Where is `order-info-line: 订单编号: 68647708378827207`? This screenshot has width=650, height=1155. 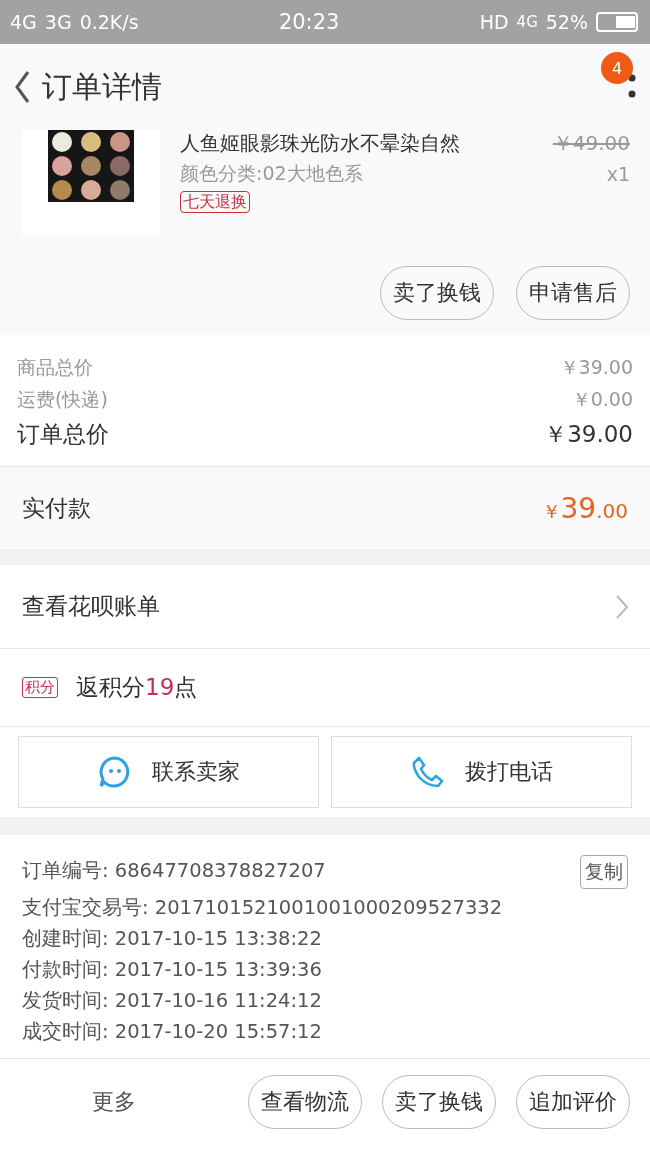 order-info-line: 订单编号: 68647708378827207 is located at coordinates (174, 871).